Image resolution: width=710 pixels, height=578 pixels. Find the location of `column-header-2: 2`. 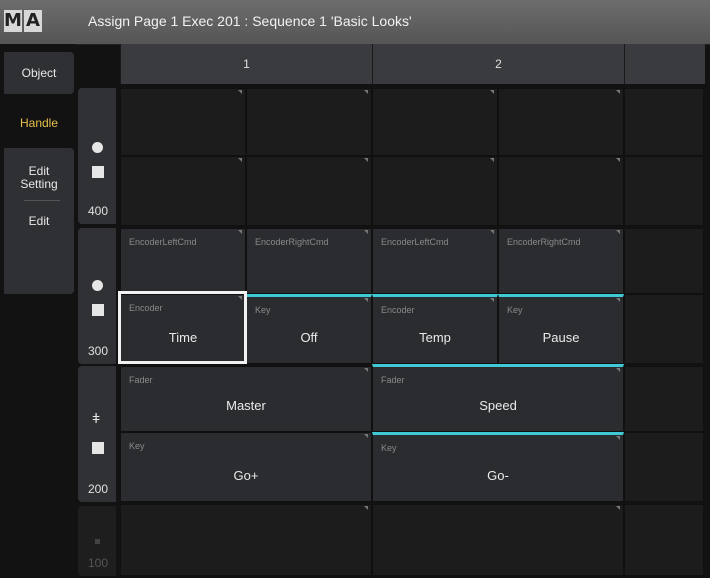

column-header-2: 2 is located at coordinates (498, 64).